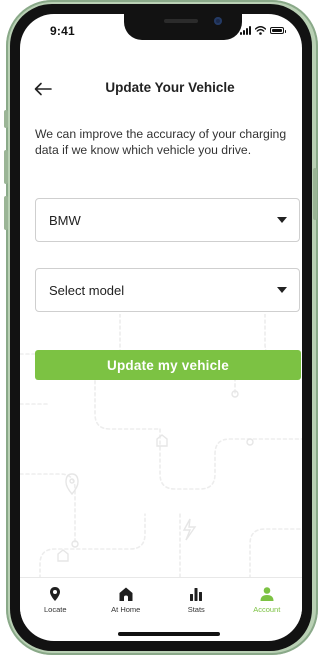 The height and width of the screenshot is (655, 321). What do you see at coordinates (181, 21) in the screenshot?
I see `speaker-grille` at bounding box center [181, 21].